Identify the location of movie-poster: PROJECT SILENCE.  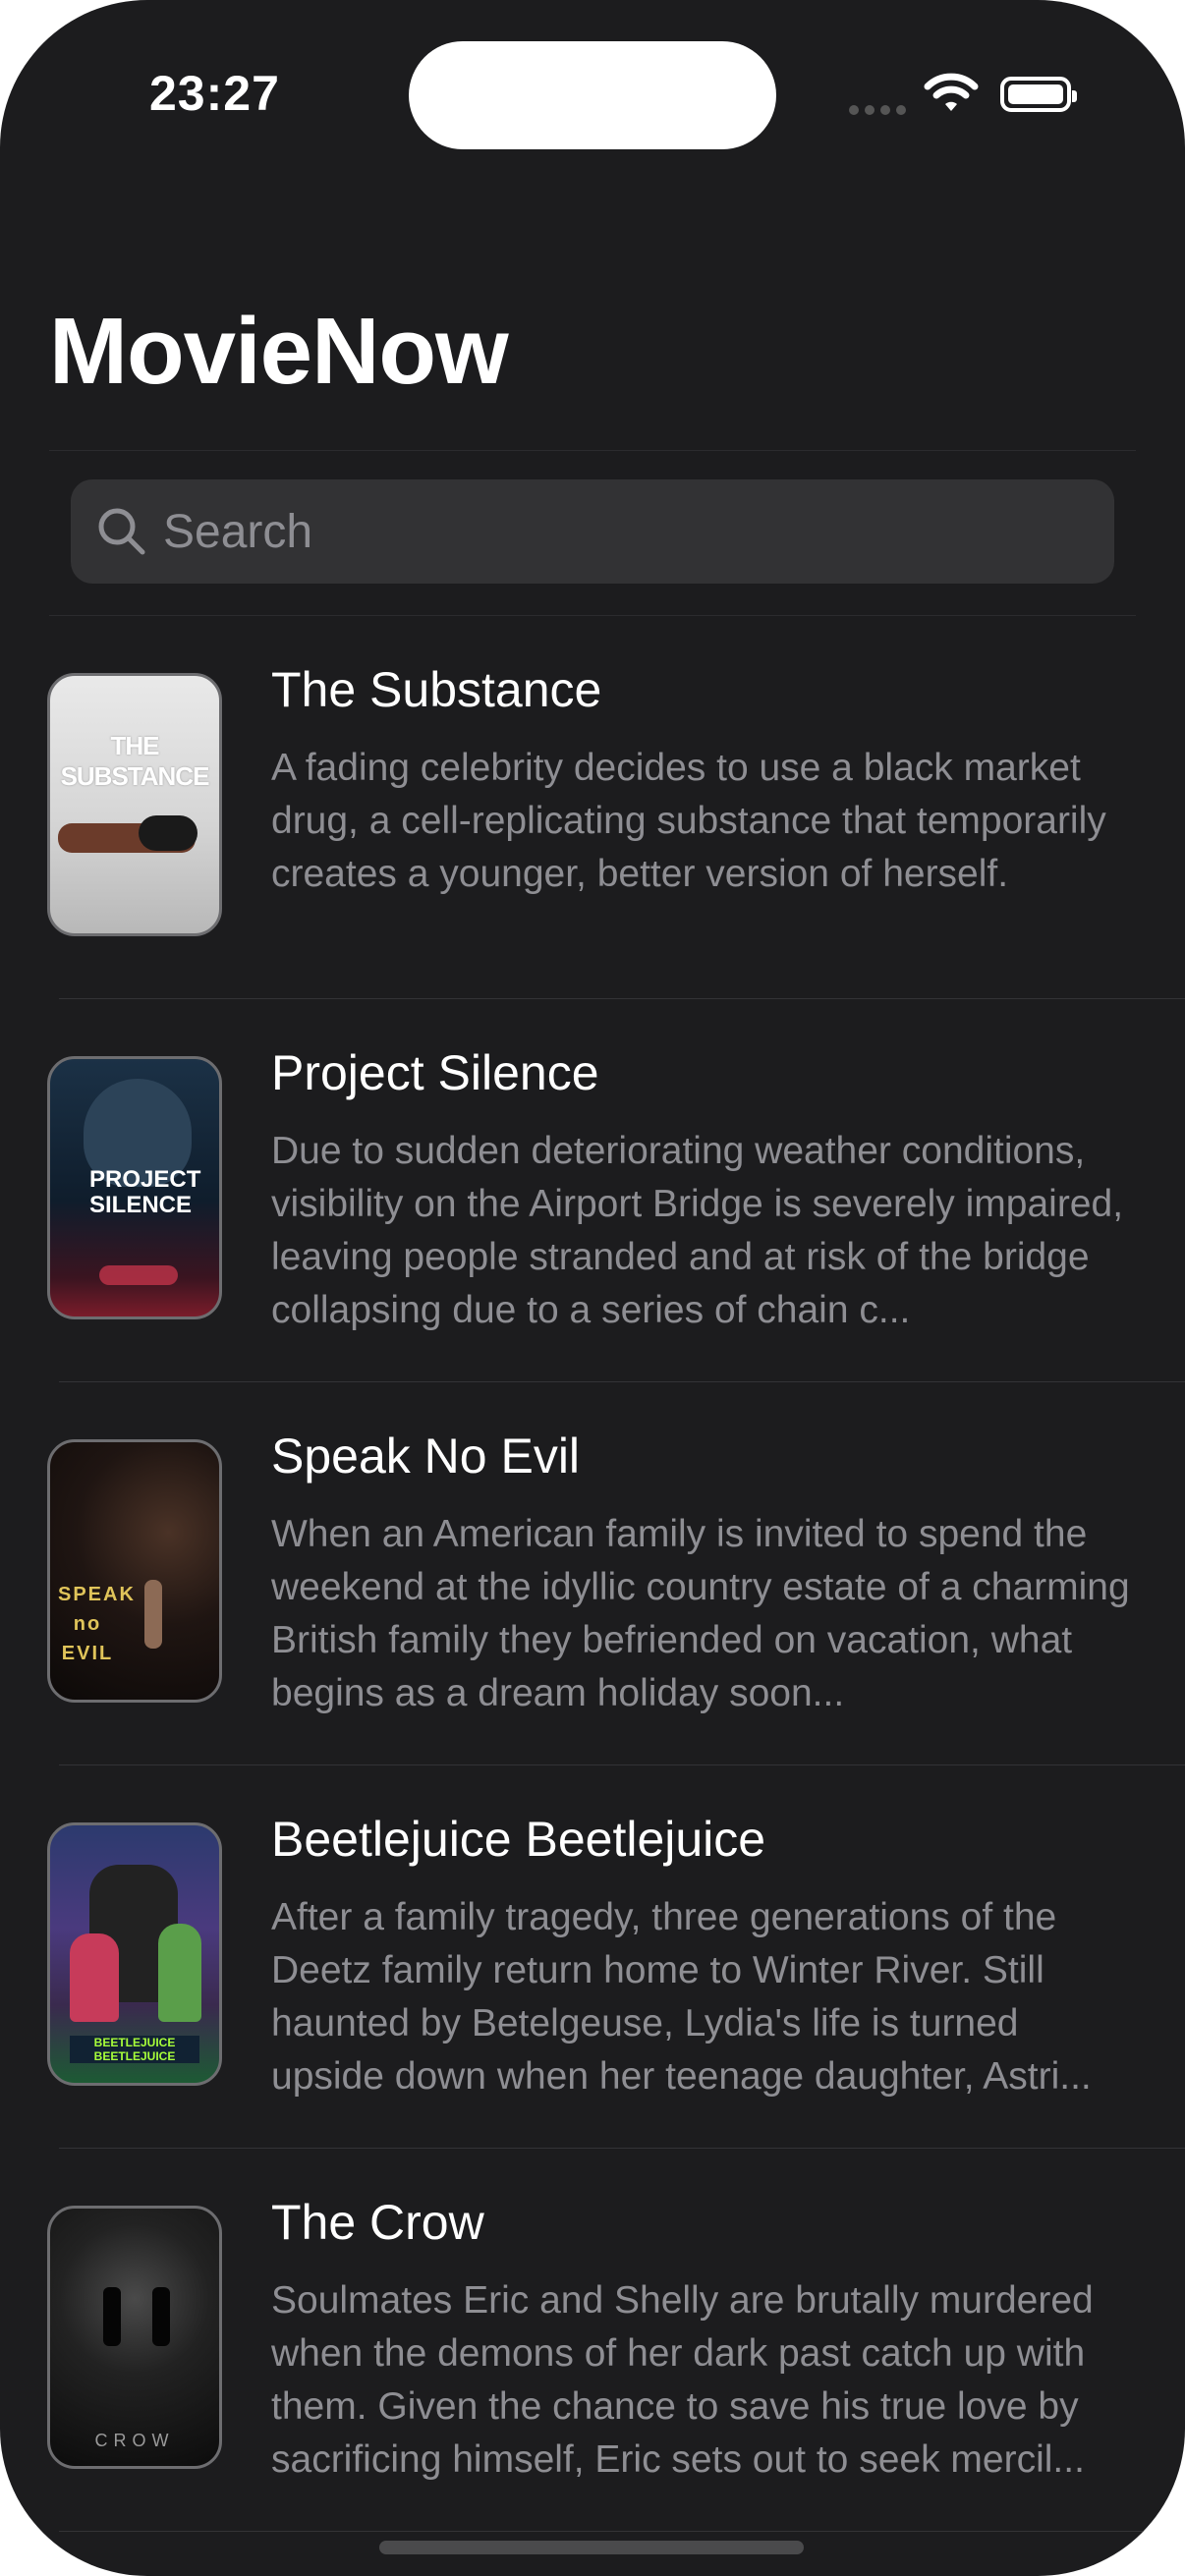
(135, 1187).